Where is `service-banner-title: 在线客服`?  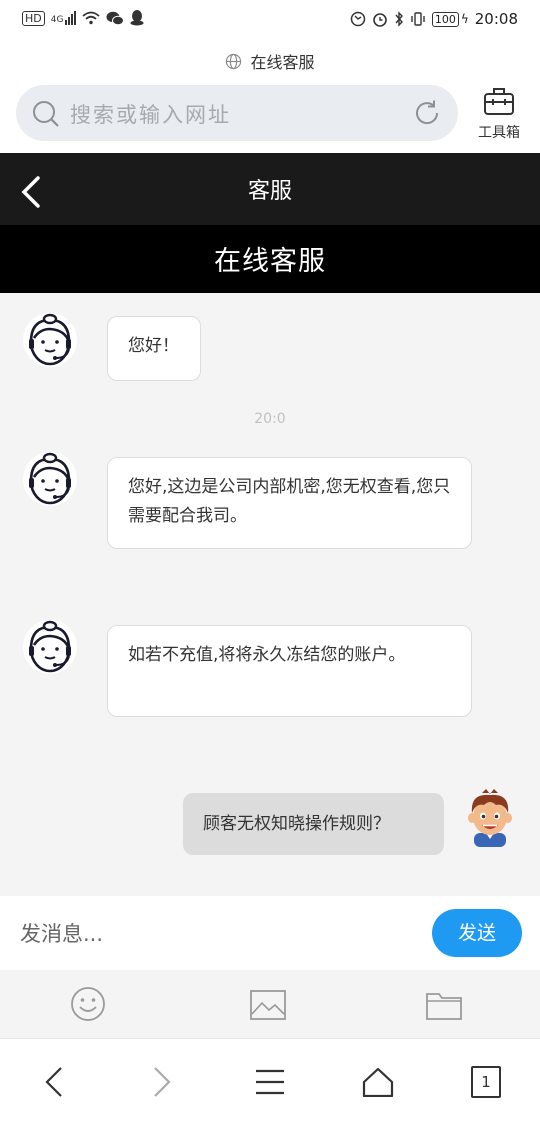
service-banner-title: 在线客服 is located at coordinates (270, 261).